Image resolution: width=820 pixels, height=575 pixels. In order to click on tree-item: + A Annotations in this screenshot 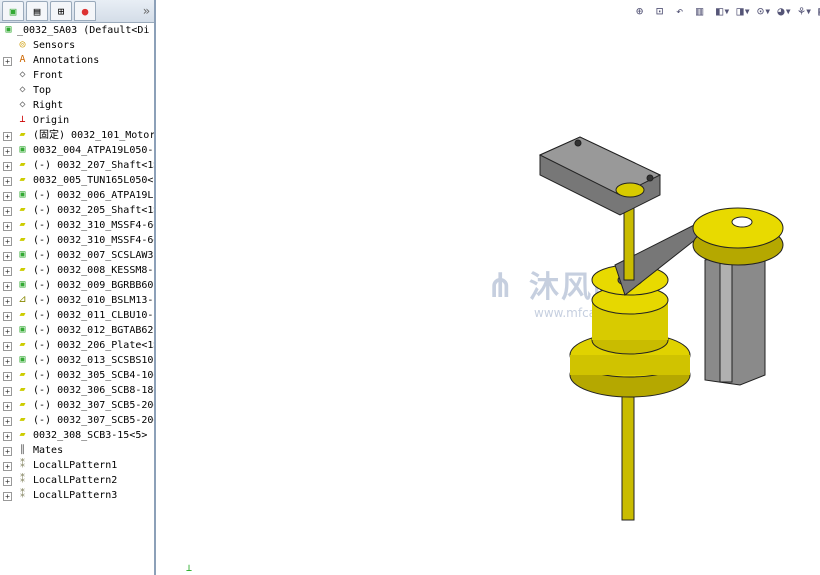, I will do `click(77, 60)`.